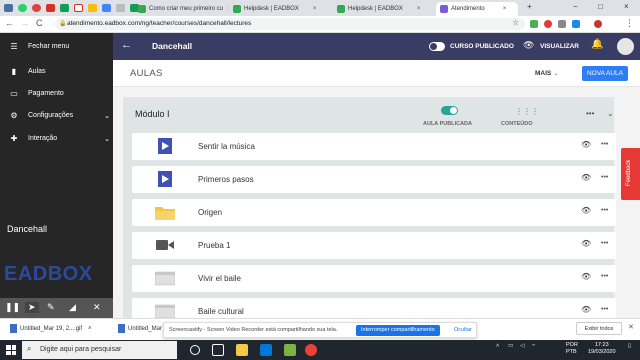  Describe the element at coordinates (242, 350) in the screenshot. I see `file-explorer-icon` at that location.